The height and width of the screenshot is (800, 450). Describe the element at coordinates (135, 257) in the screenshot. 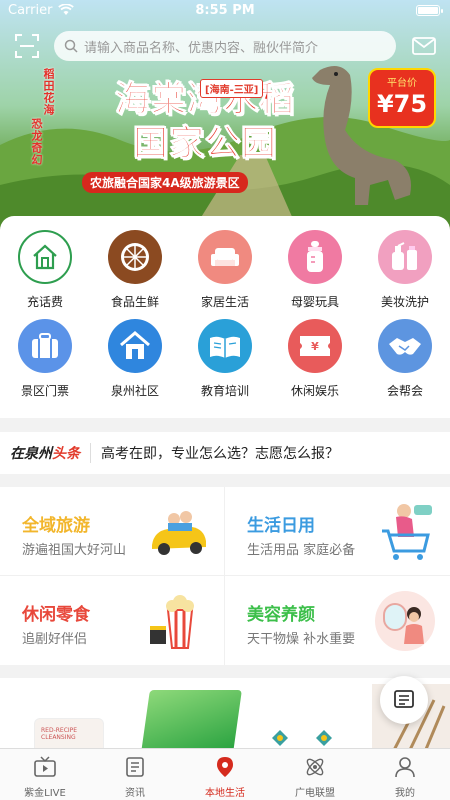

I see `citrus-icon` at that location.